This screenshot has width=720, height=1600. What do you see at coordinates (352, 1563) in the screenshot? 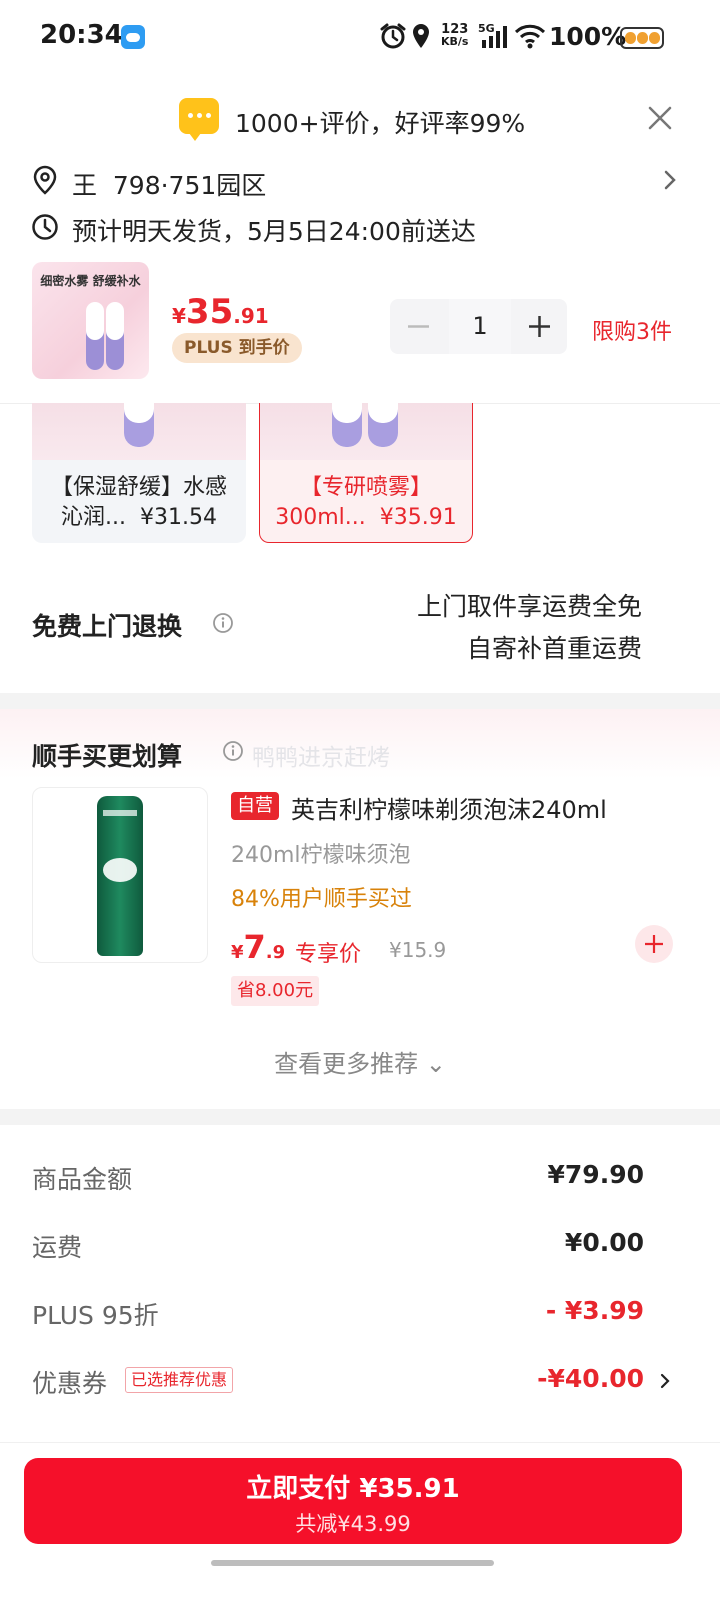
I see `home-indicator` at bounding box center [352, 1563].